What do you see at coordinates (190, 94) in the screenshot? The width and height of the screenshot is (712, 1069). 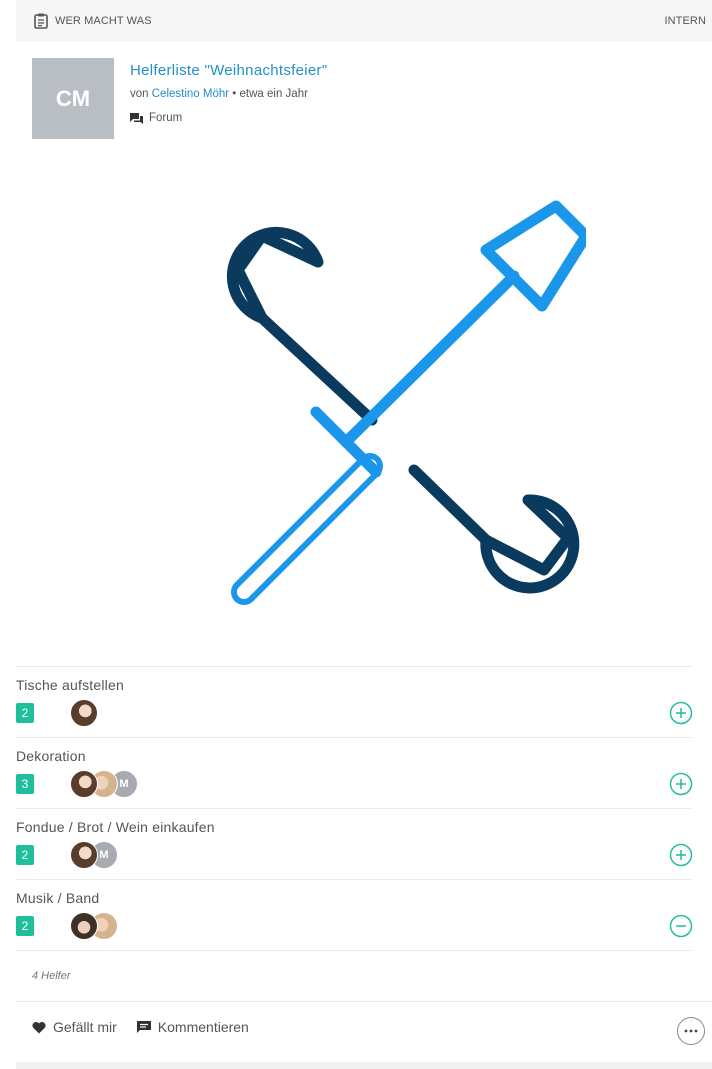 I see `author-link: Celestino Möhr` at bounding box center [190, 94].